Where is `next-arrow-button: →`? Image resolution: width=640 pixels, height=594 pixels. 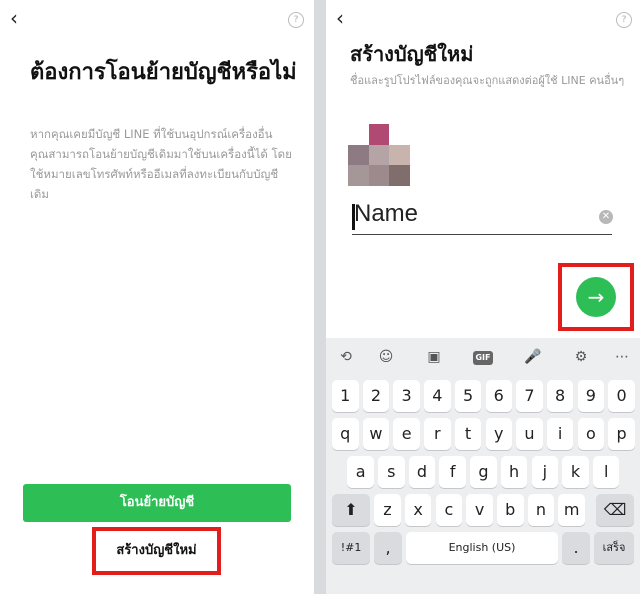 next-arrow-button: → is located at coordinates (596, 297).